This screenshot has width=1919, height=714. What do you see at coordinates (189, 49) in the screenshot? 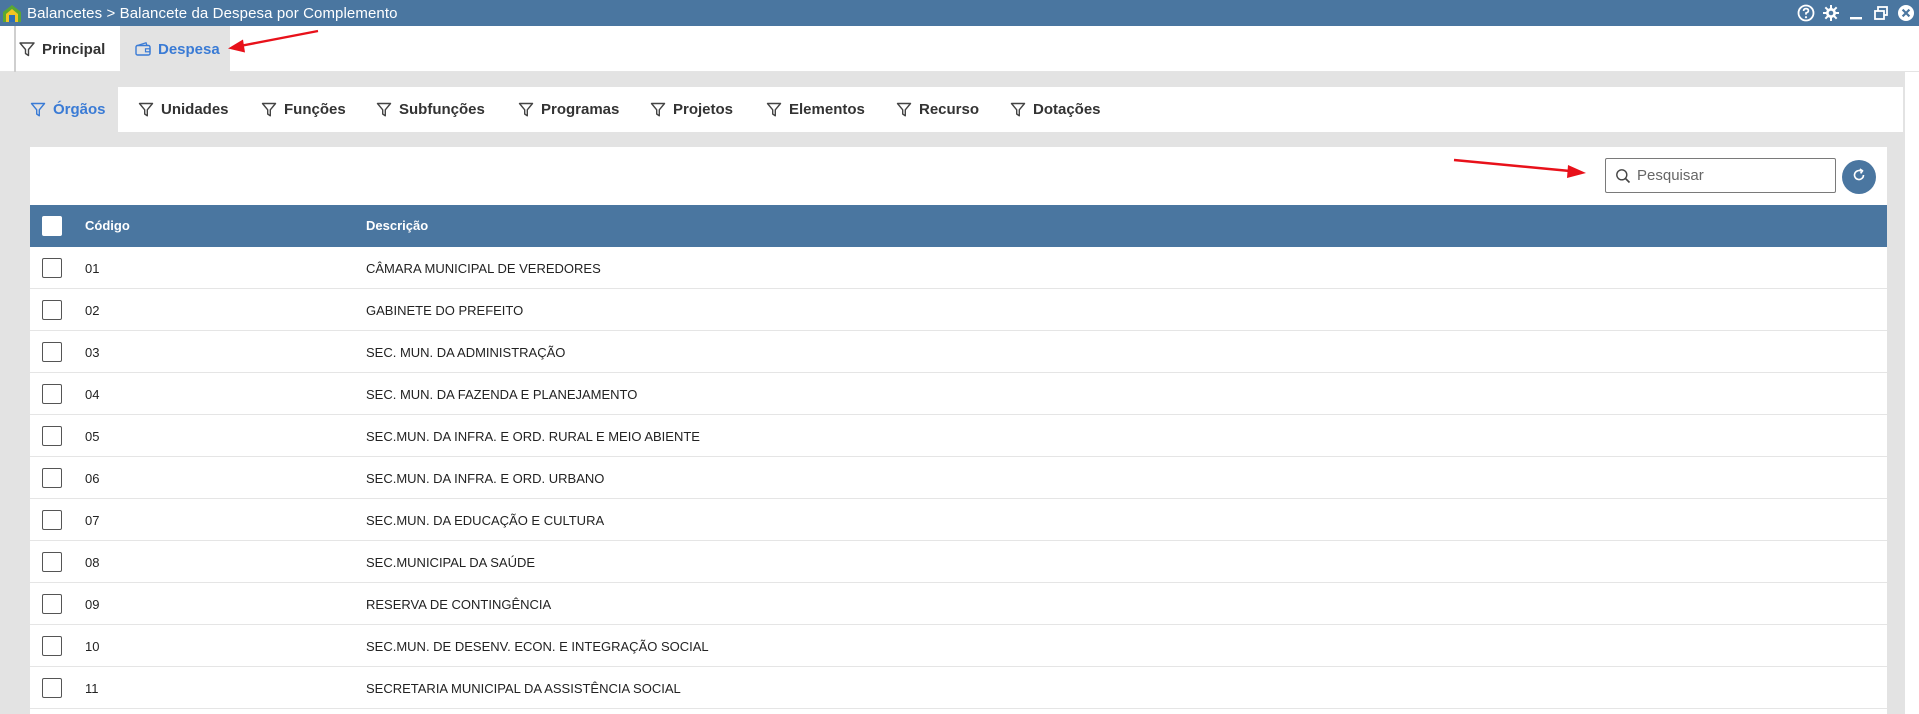
I see `tab-despesa-label: Despesa` at bounding box center [189, 49].